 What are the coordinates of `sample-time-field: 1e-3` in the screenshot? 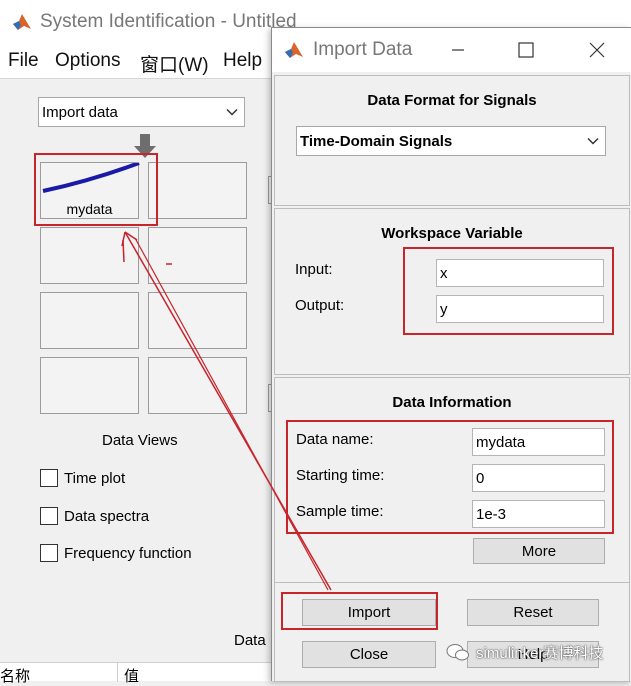 It's located at (538, 514).